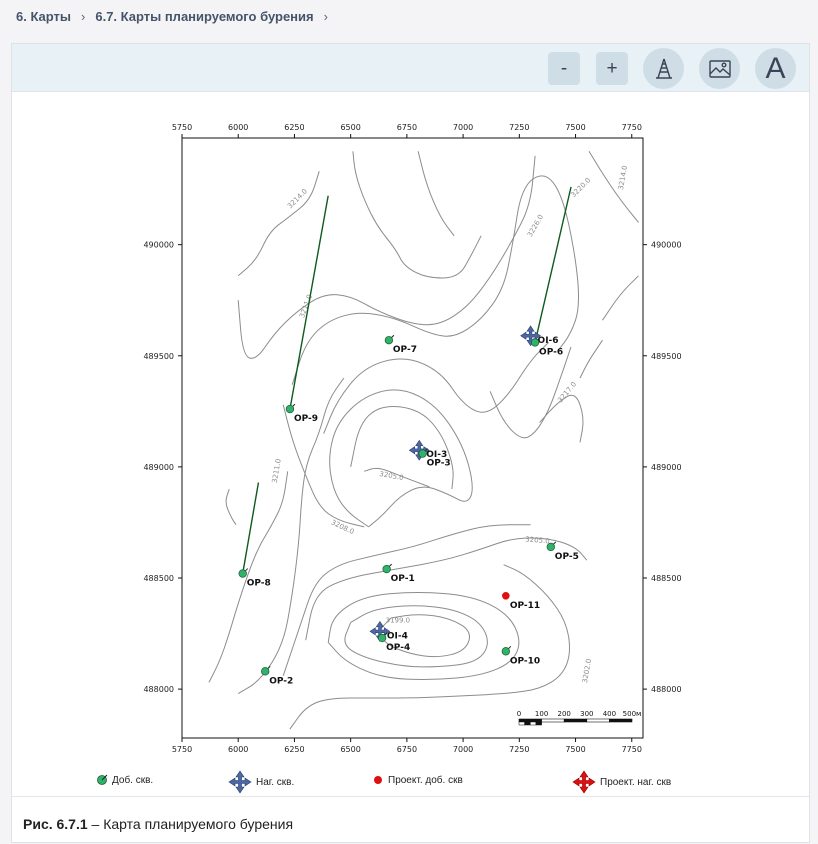  Describe the element at coordinates (378, 780) in the screenshot. I see `projected-production-well-icon` at that location.